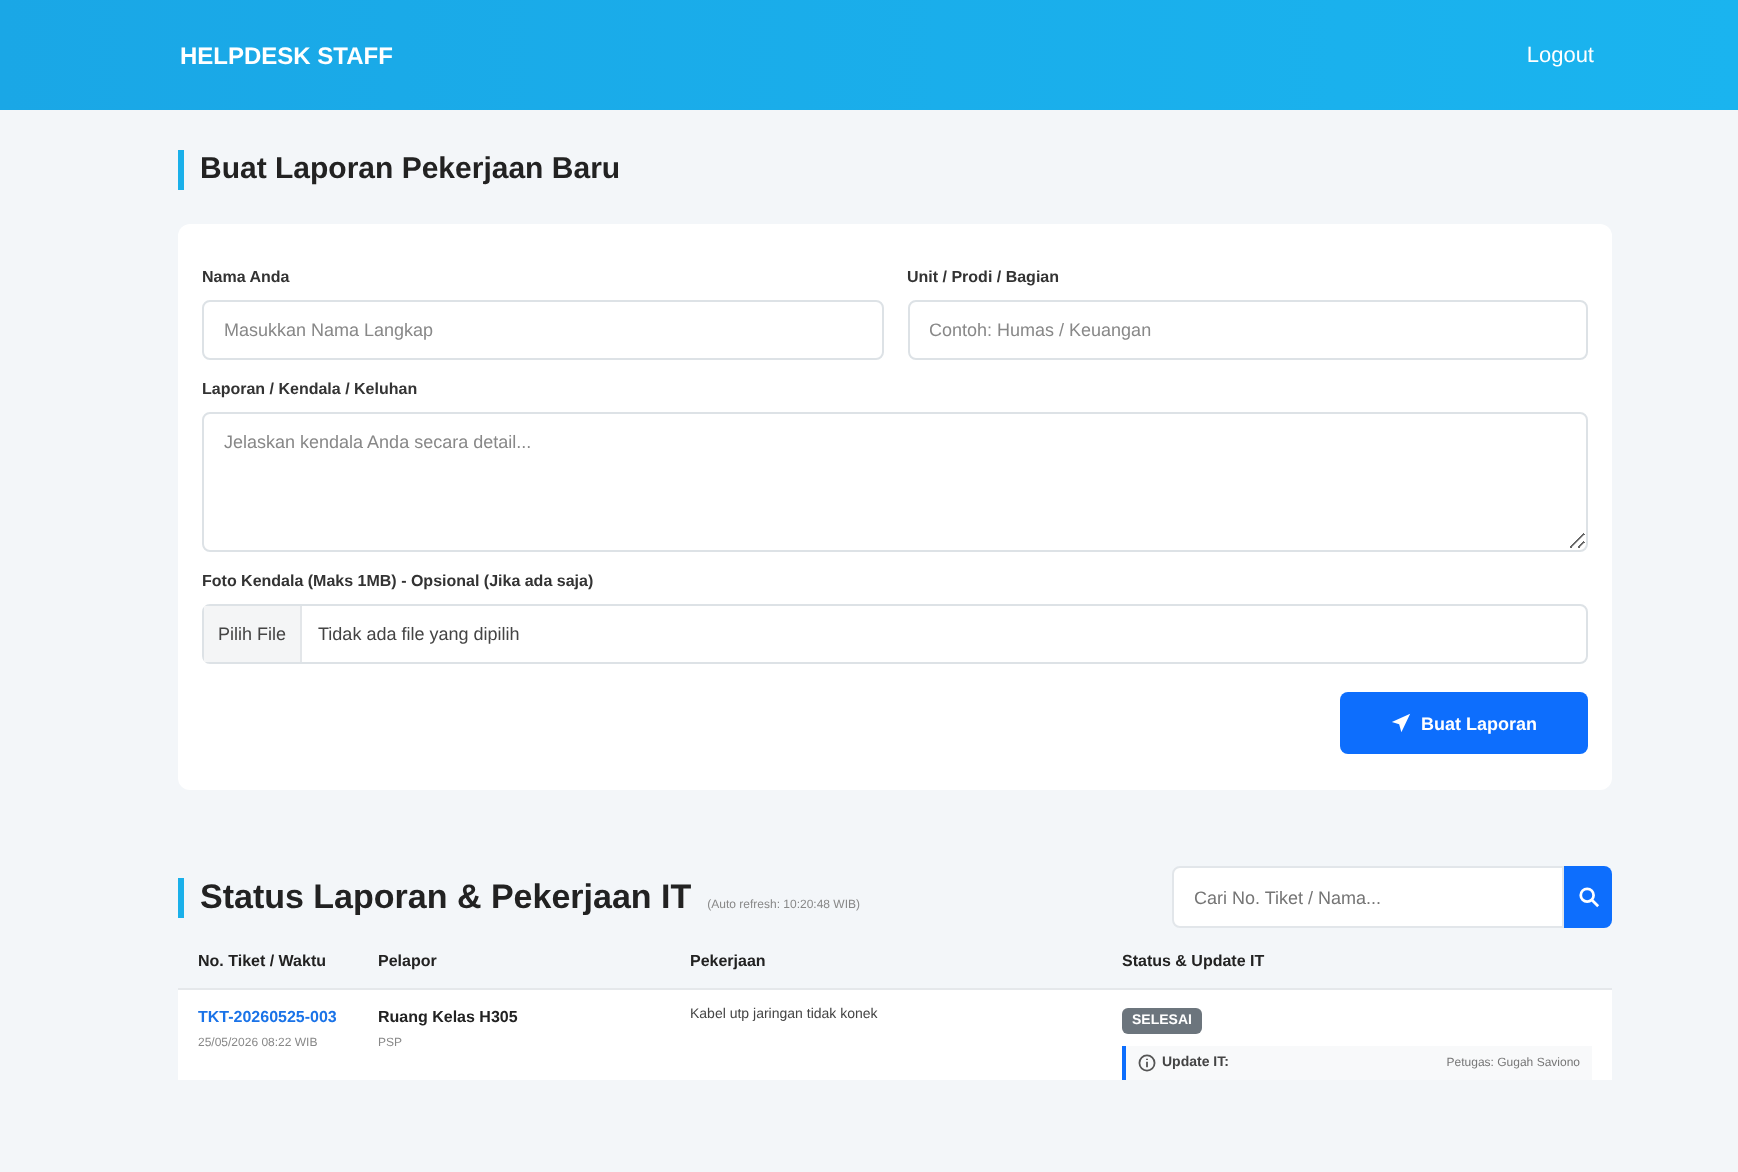 This screenshot has height=1172, width=1738. What do you see at coordinates (449, 1017) in the screenshot?
I see `reporter-name: Ruang Kelas H305` at bounding box center [449, 1017].